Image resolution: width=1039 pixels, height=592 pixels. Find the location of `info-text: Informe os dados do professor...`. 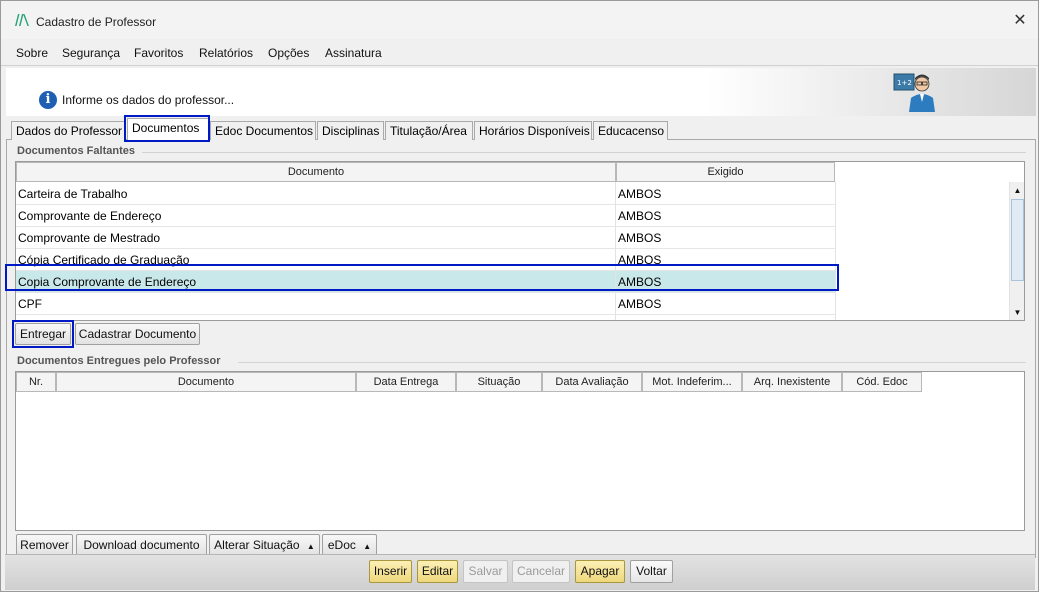

info-text: Informe os dados do professor... is located at coordinates (148, 100).